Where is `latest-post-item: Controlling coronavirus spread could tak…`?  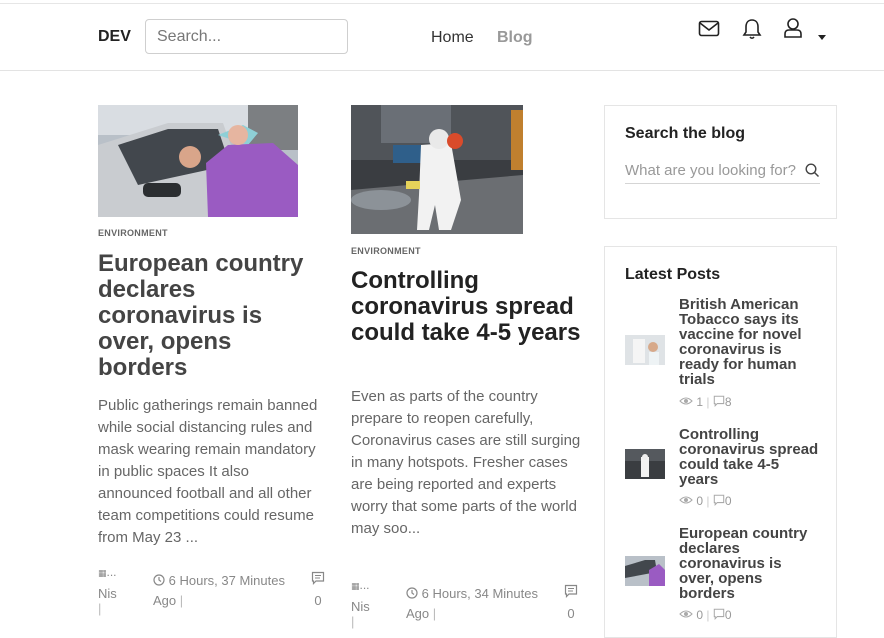 latest-post-item: Controlling coronavirus spread could tak… is located at coordinates (725, 469).